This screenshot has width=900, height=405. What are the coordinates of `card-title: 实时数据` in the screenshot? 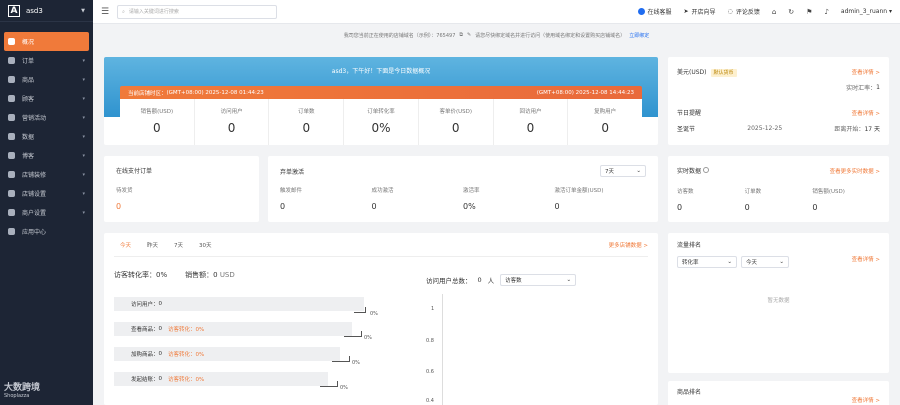 It's located at (689, 171).